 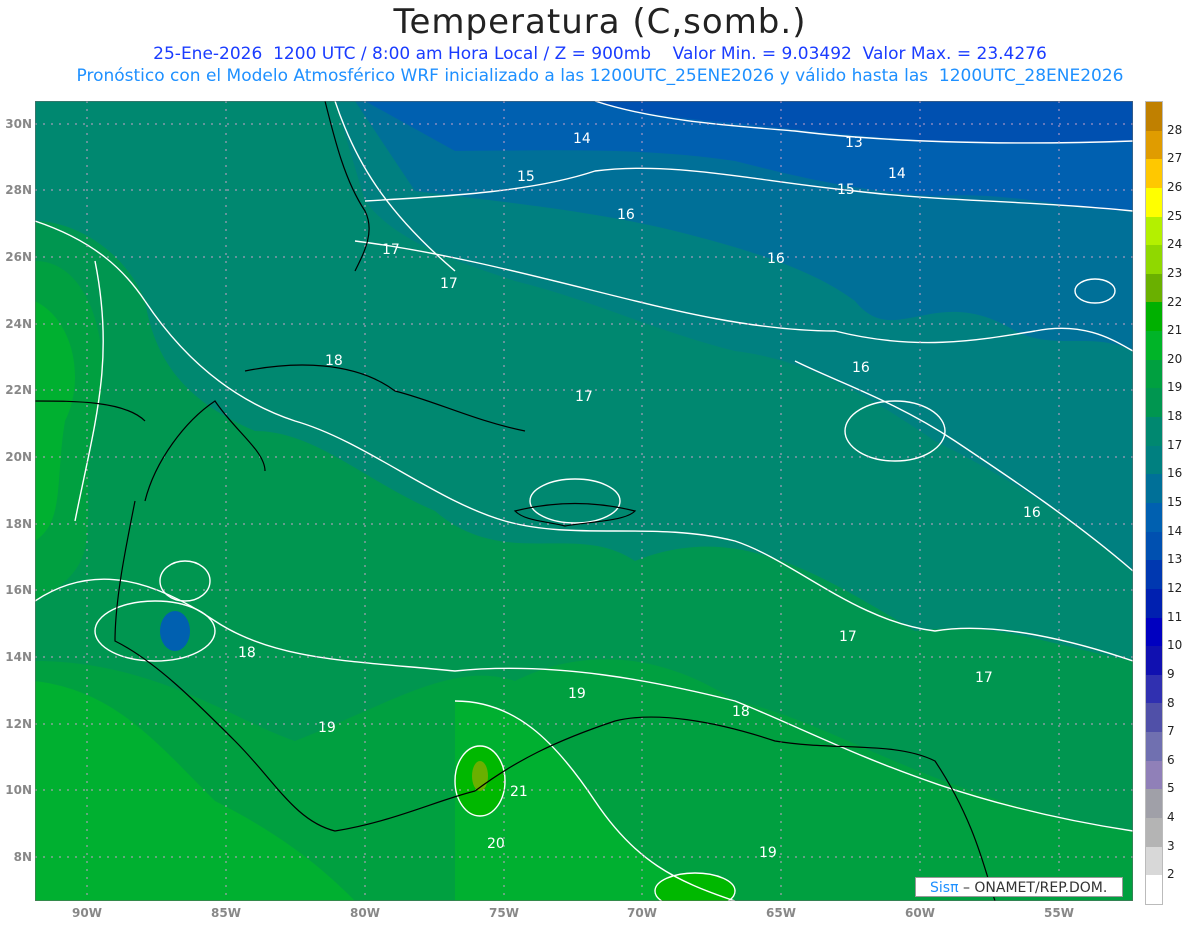 What do you see at coordinates (87, 913) in the screenshot?
I see `lon-label: 90W` at bounding box center [87, 913].